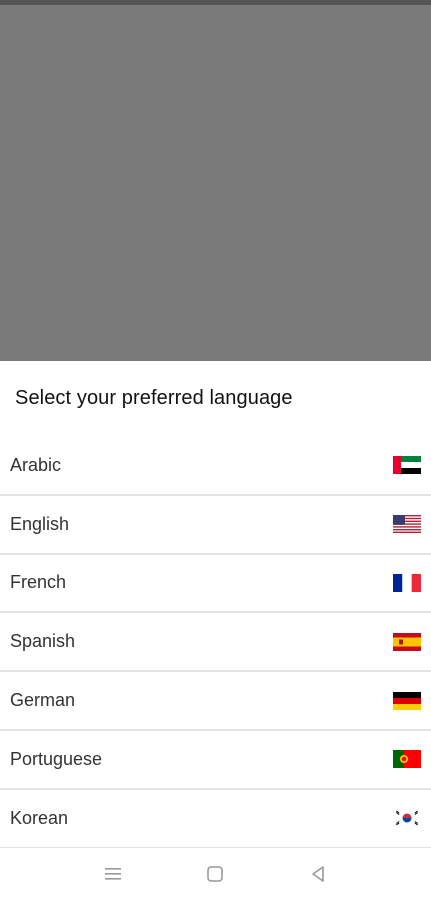 The height and width of the screenshot is (900, 431). I want to click on home-icon, so click(215, 874).